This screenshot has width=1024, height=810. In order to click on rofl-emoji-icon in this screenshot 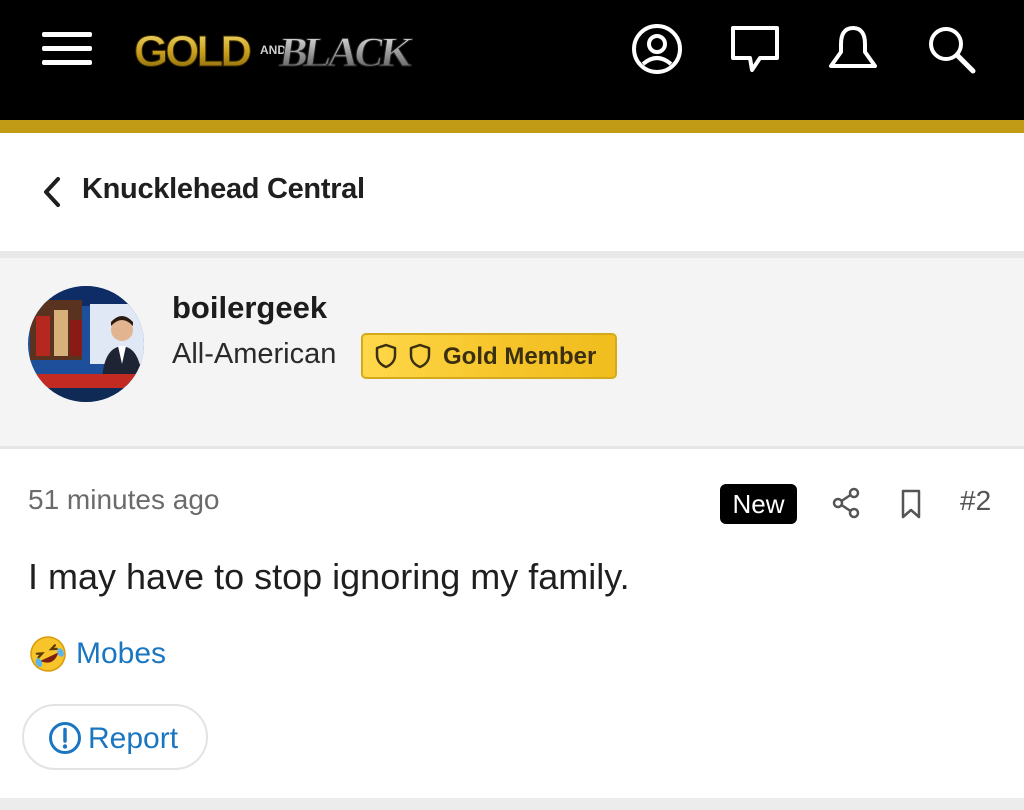, I will do `click(48, 654)`.